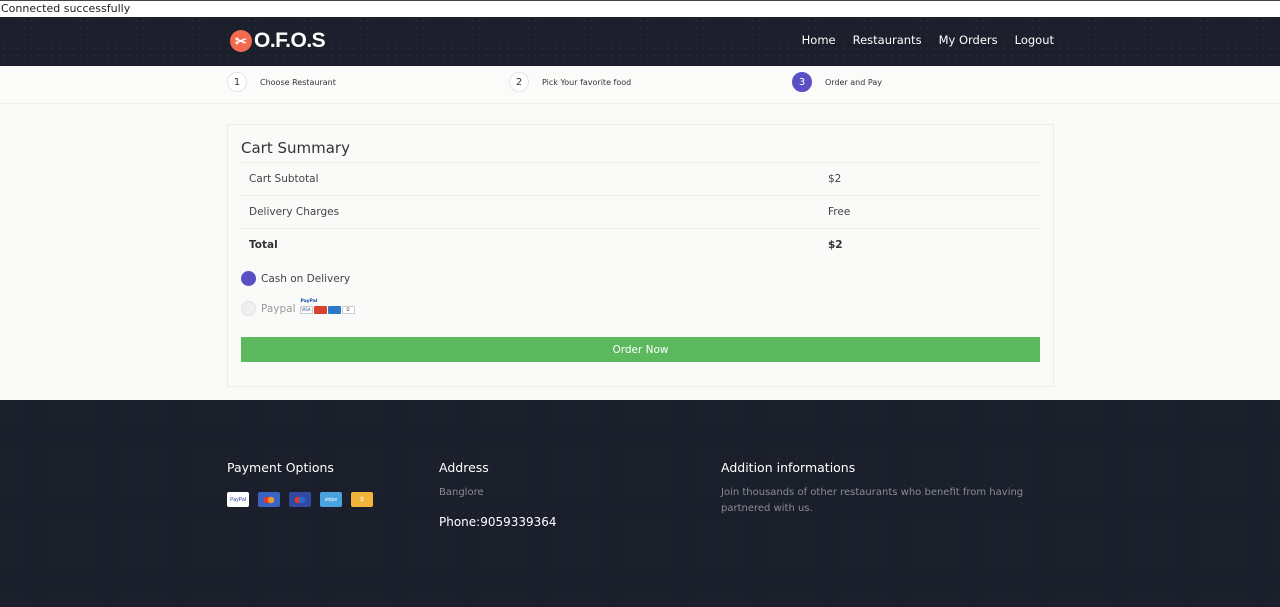  What do you see at coordinates (587, 82) in the screenshot?
I see `step-label: Pick Your favorite food` at bounding box center [587, 82].